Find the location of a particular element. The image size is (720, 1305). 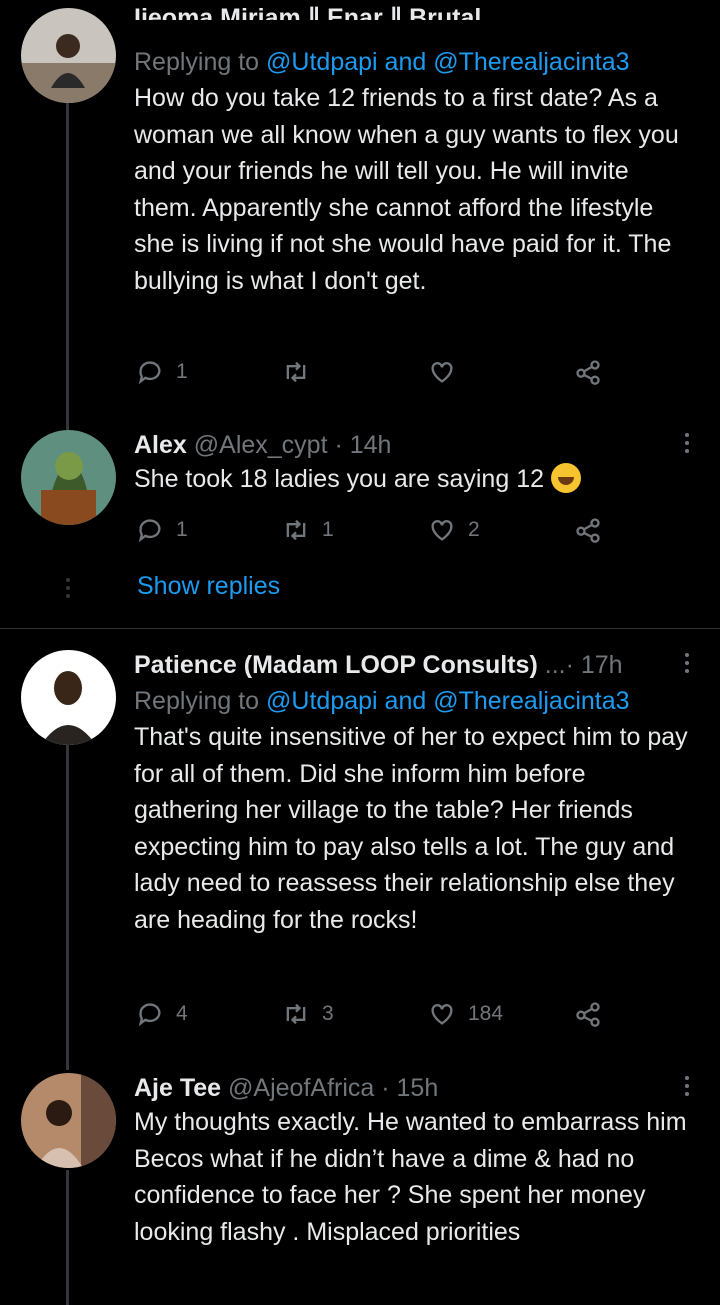

thread-collapsed-dots is located at coordinates (68, 590).